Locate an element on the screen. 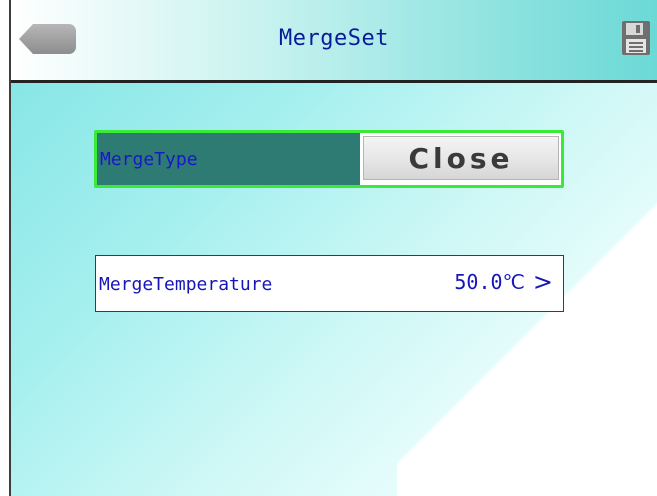  merge-temperature-row: MergeTemperature 50.0℃ > is located at coordinates (329, 283).